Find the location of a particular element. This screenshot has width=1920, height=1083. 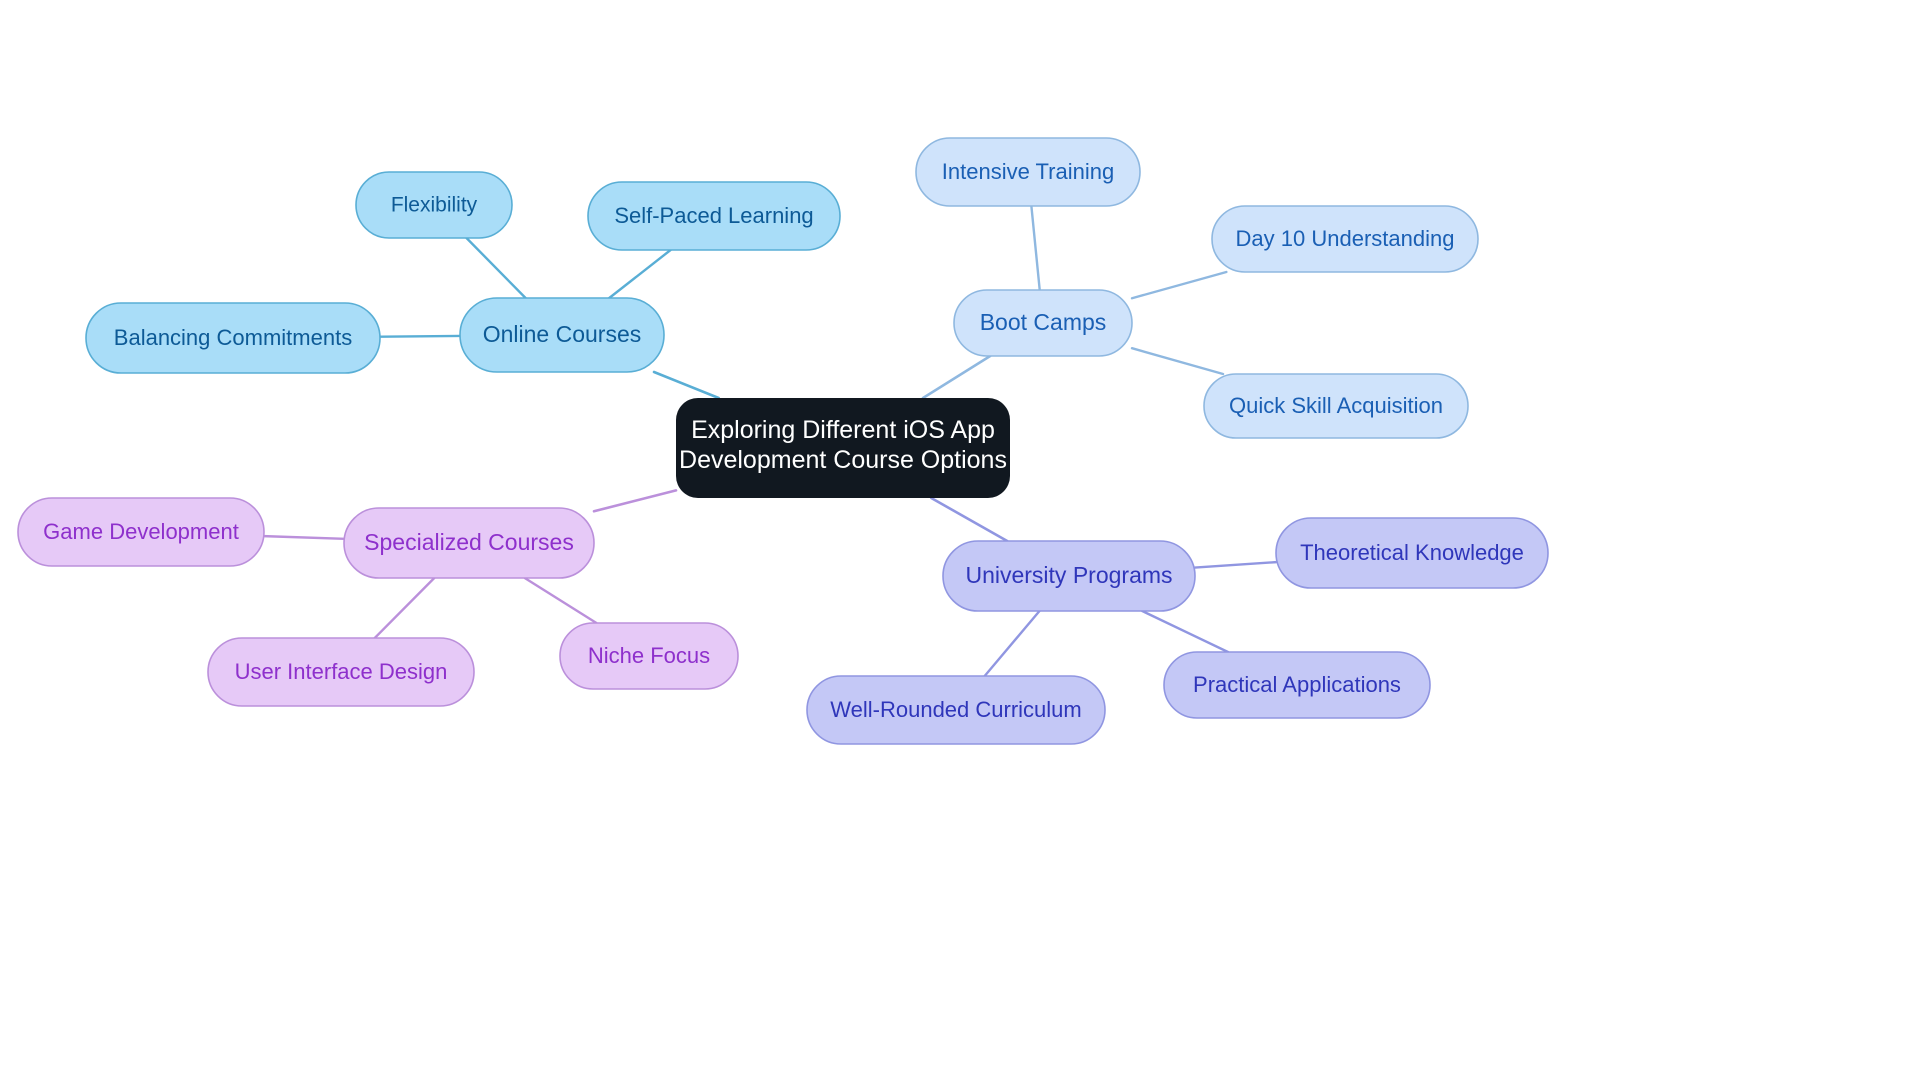

node-specialized-courses: Specialized Courses is located at coordinates (469, 543).